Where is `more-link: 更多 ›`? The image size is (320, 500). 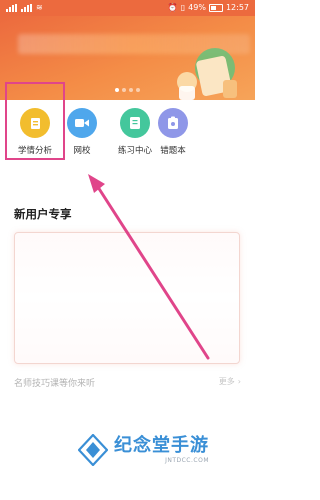 more-link: 更多 › is located at coordinates (230, 381).